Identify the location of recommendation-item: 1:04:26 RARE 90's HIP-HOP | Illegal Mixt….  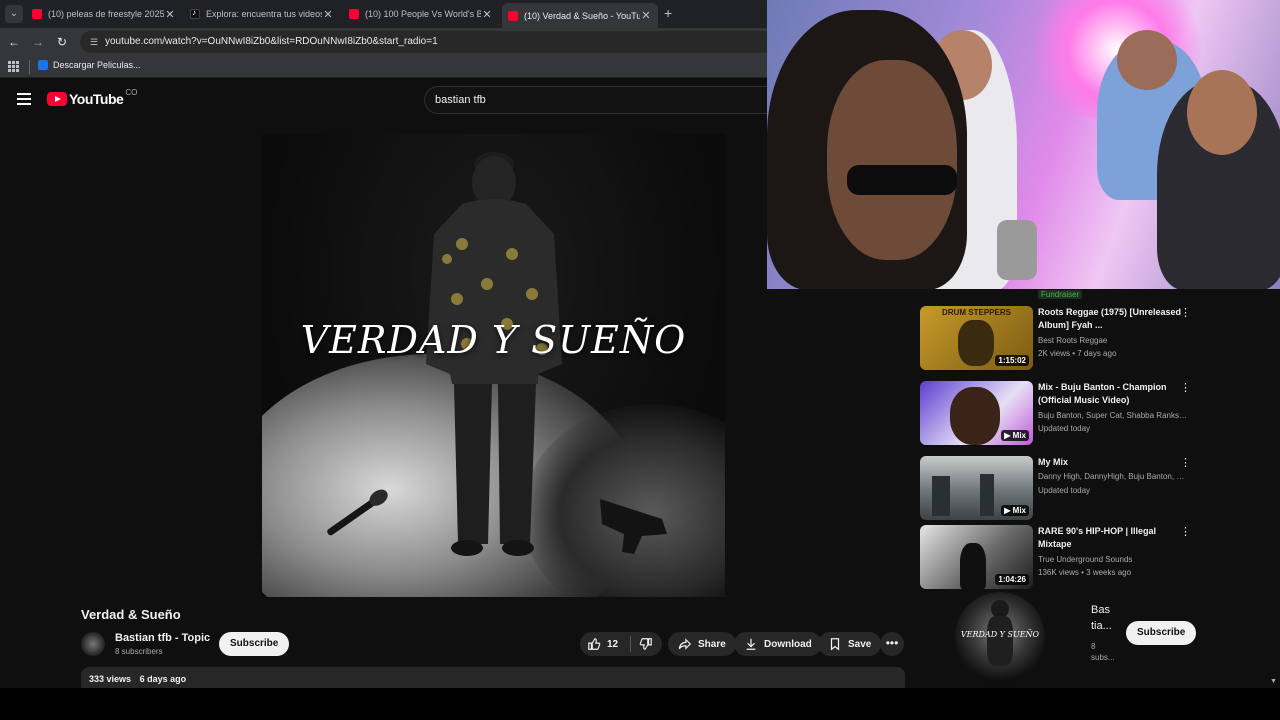
(1060, 557).